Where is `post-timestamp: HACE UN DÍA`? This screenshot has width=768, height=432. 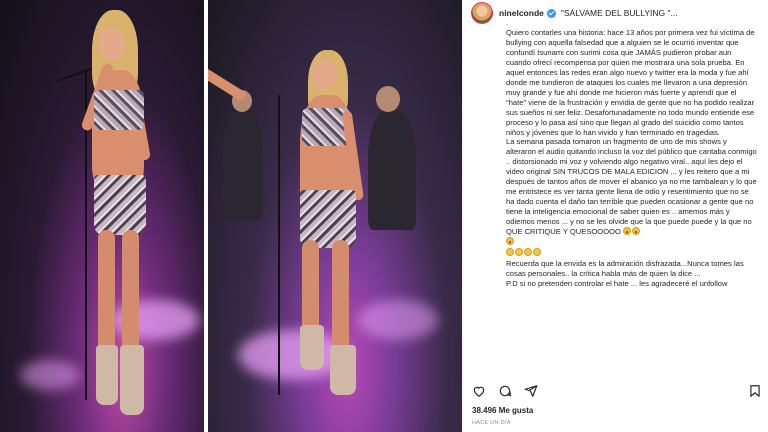
post-timestamp: HACE UN DÍA is located at coordinates (491, 423).